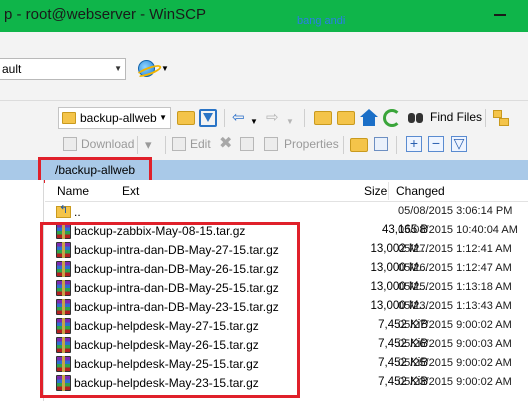  What do you see at coordinates (321, 21) in the screenshot?
I see `watermark-text: bang andi` at bounding box center [321, 21].